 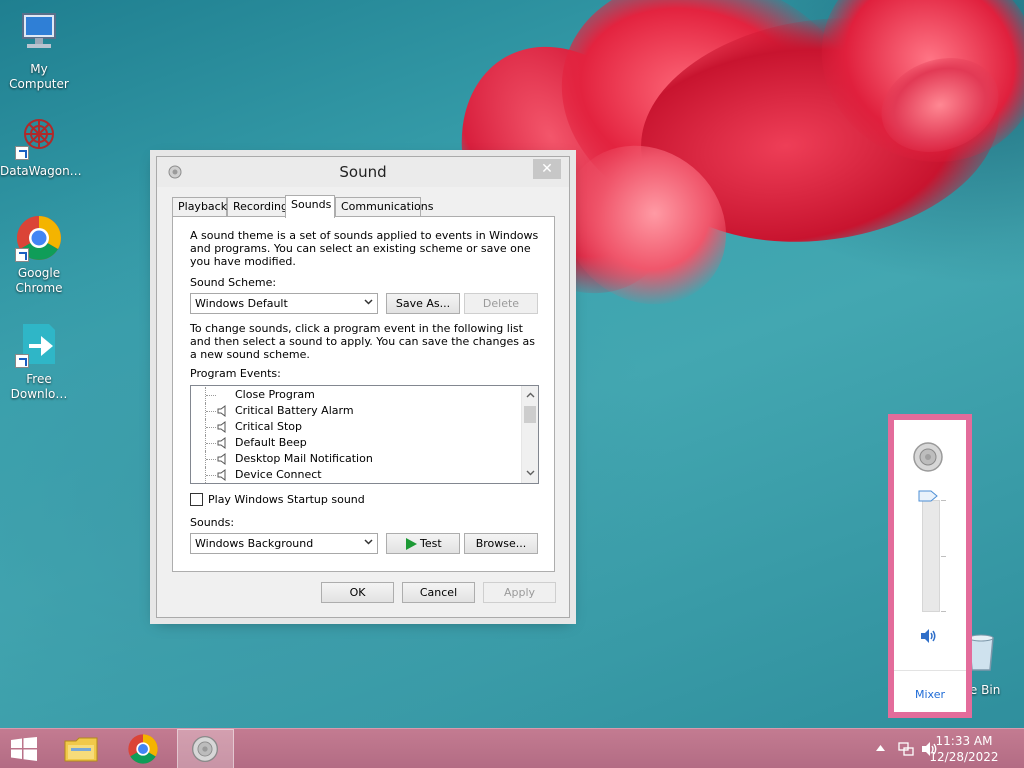 I want to click on list-item: Desktop Mail Notification, so click(x=356, y=459).